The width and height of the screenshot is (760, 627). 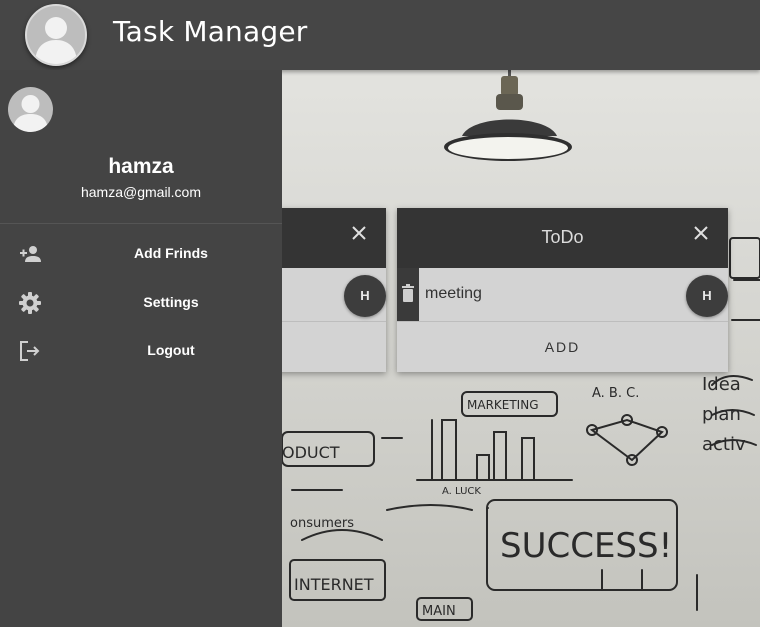 I want to click on menu-label: Logout, so click(x=171, y=350).